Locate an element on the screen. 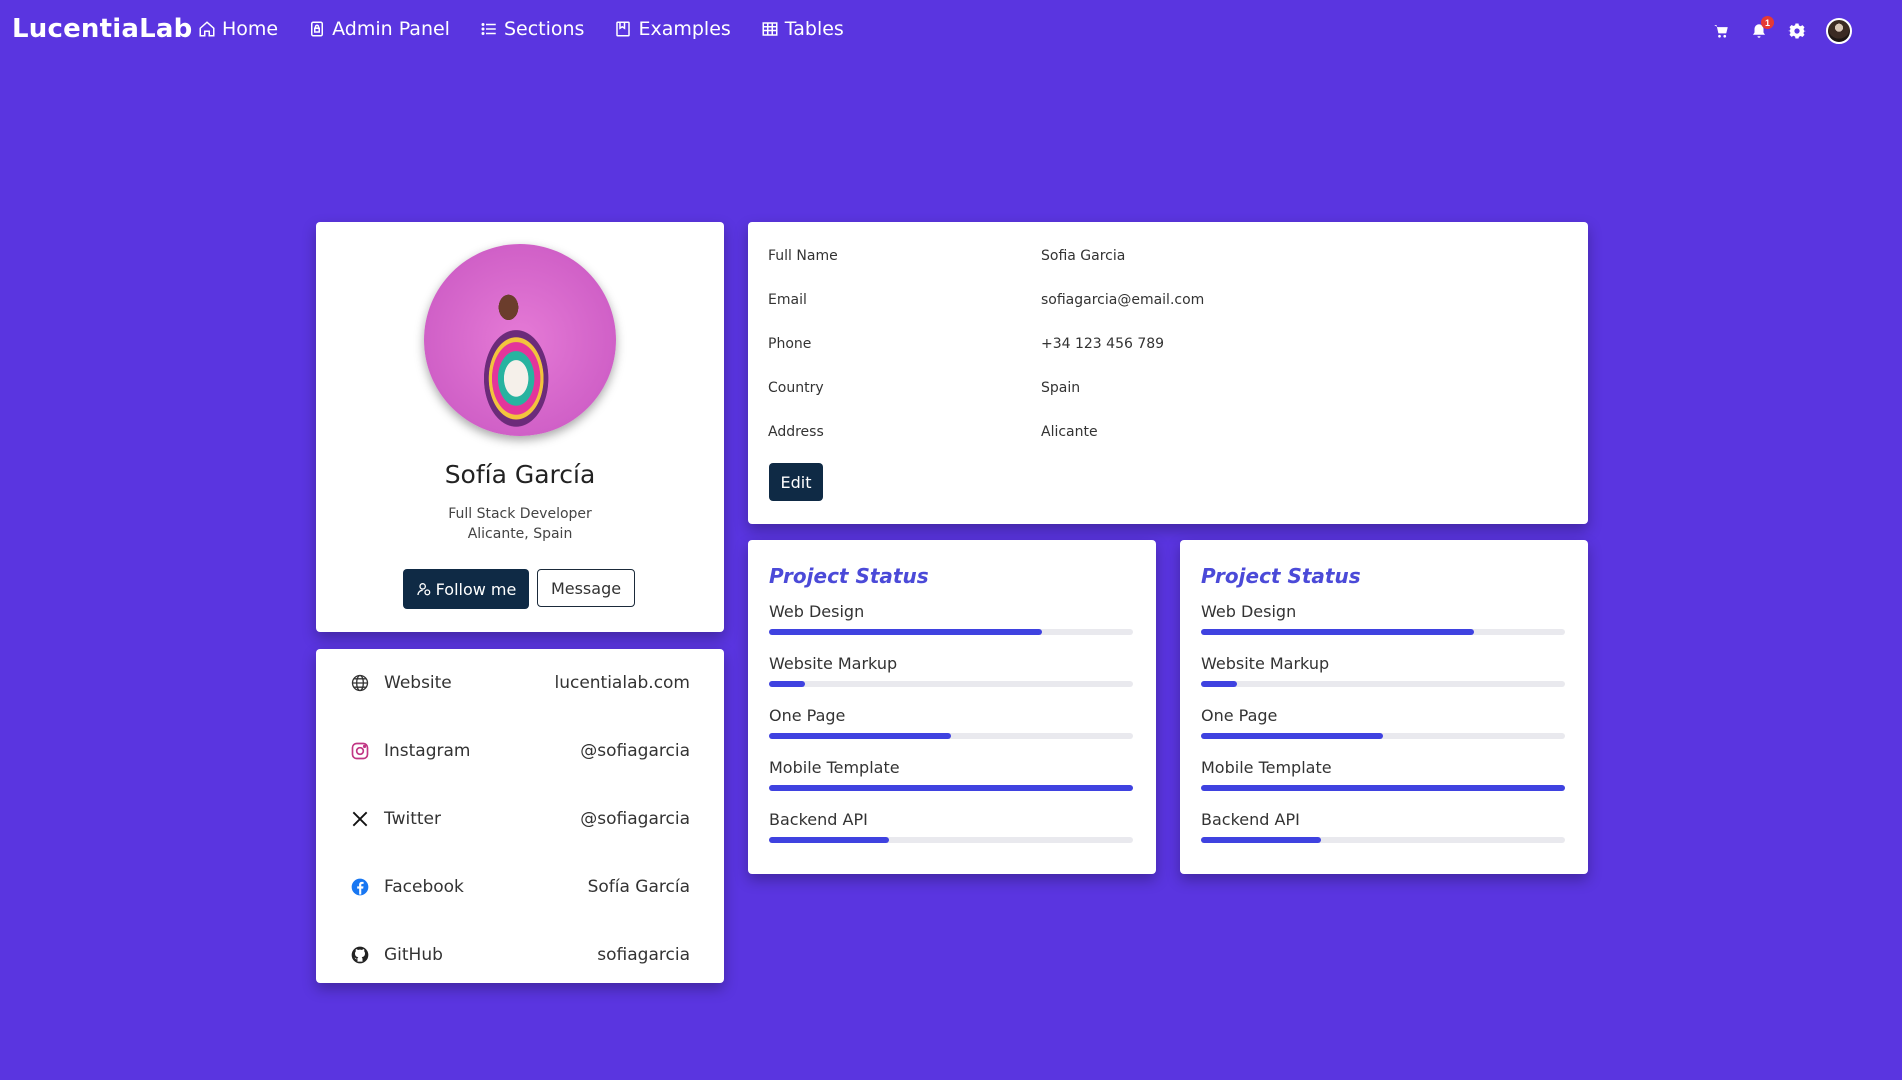 The image size is (1902, 1080). instagram-icon is located at coordinates (360, 751).